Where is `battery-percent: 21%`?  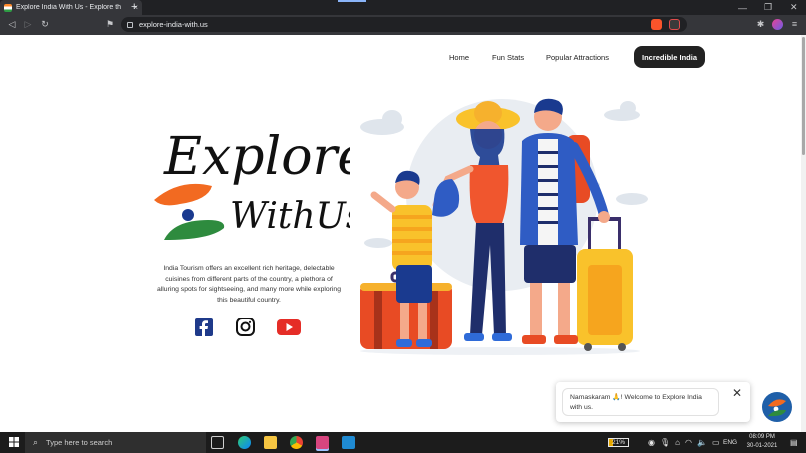 battery-percent: 21% is located at coordinates (619, 442).